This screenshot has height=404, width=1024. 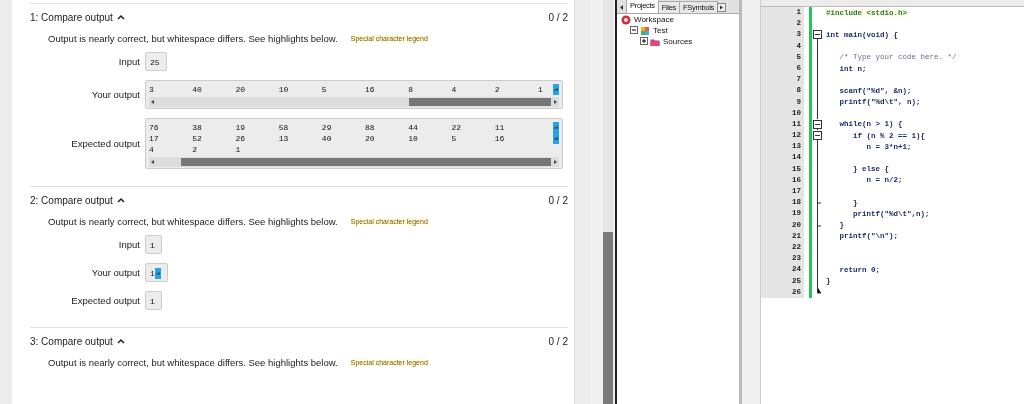 I want to click on tree-item: Sources, so click(x=678, y=41).